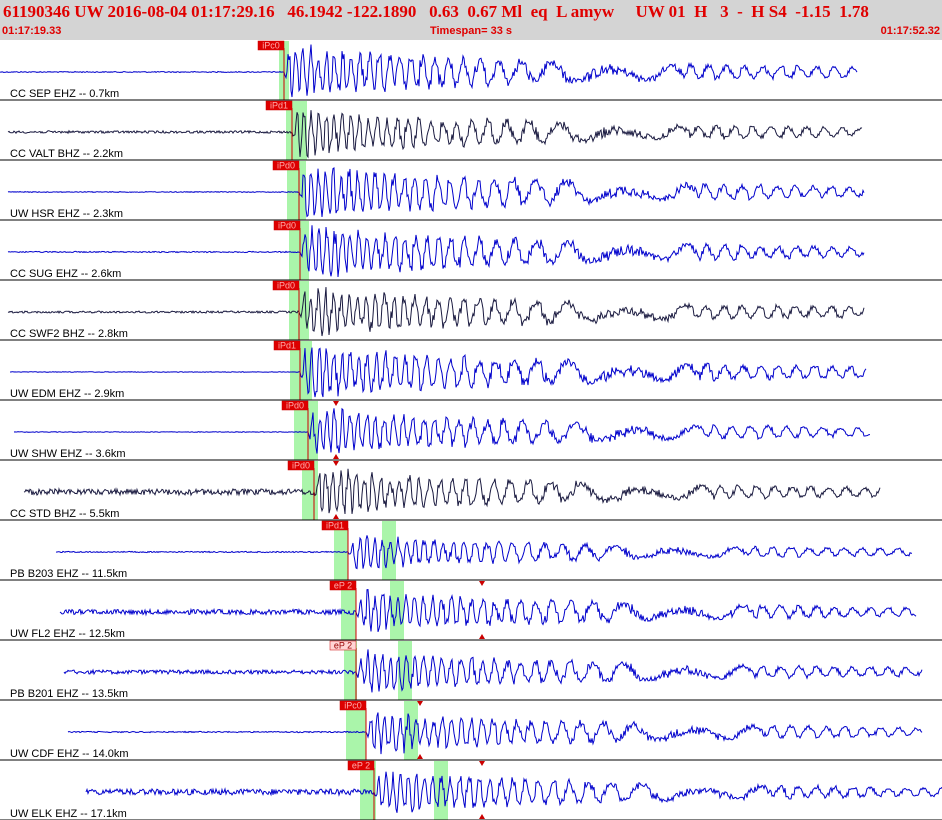  What do you see at coordinates (65, 274) in the screenshot?
I see `station-label: CC SUG EHZ -- 2.6km` at bounding box center [65, 274].